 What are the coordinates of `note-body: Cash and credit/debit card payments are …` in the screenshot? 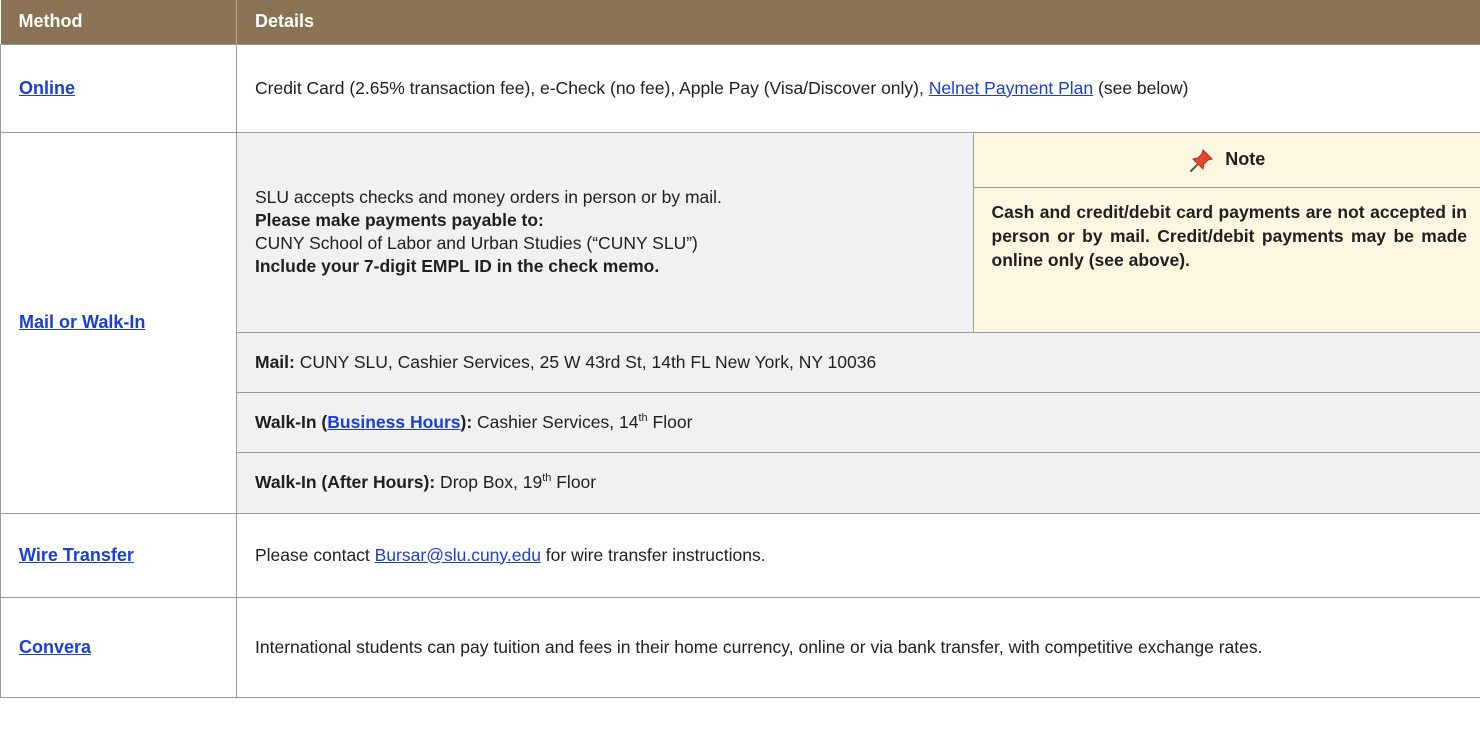 It's located at (1229, 235).